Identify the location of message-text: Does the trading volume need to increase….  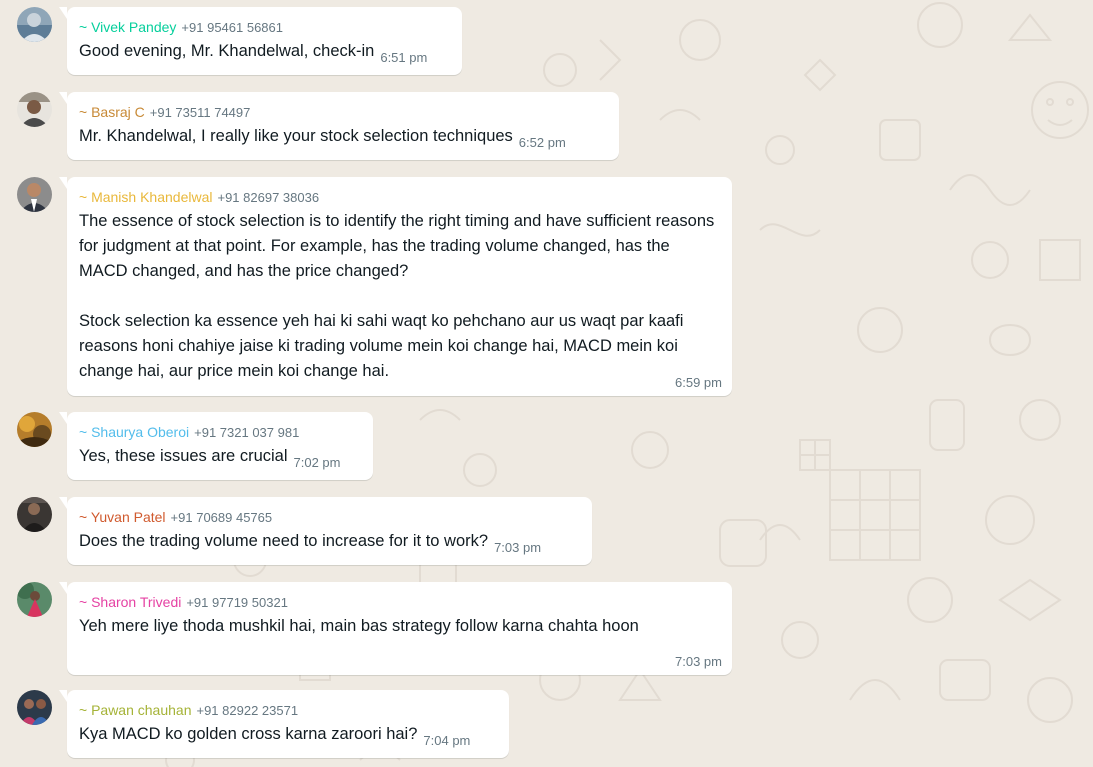
(329, 544).